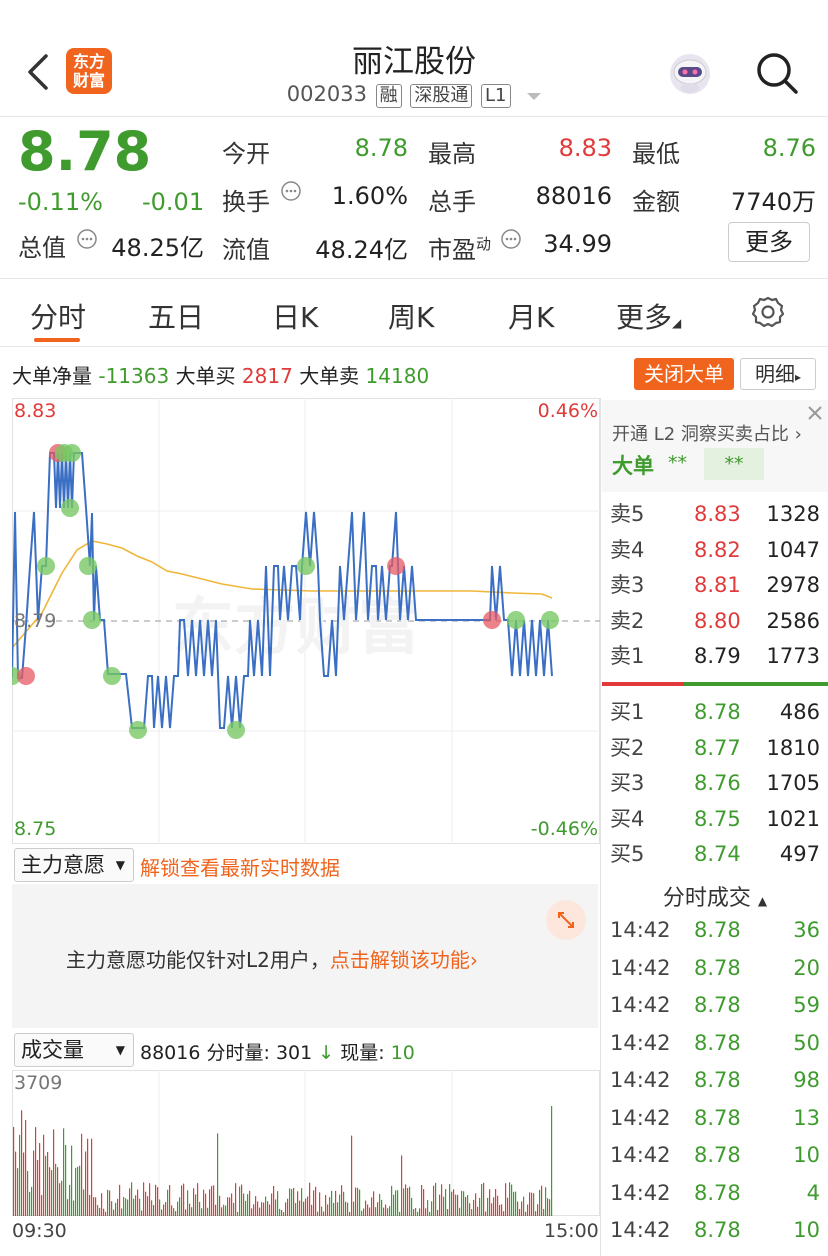  Describe the element at coordinates (531, 316) in the screenshot. I see `tab-monthly-k: 月K` at that location.